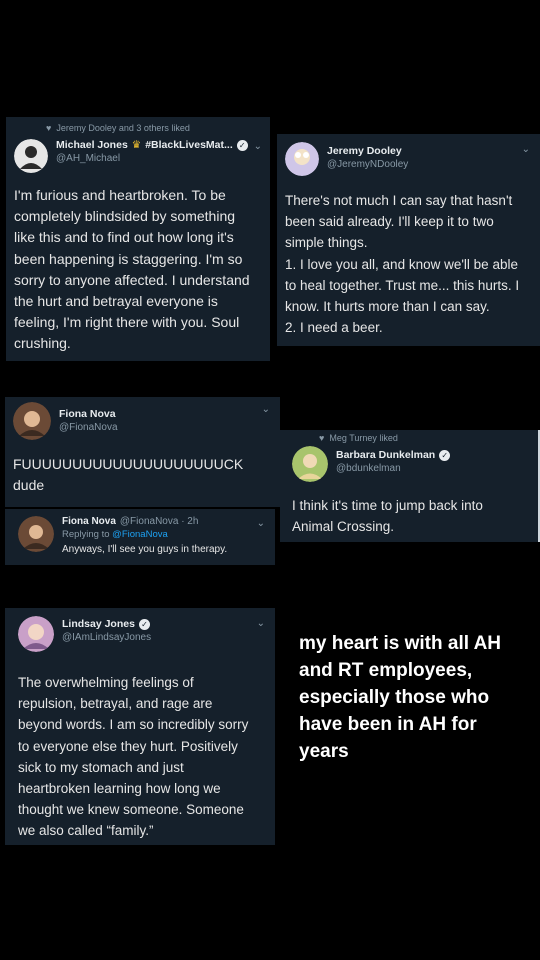 The image size is (540, 960). What do you see at coordinates (133, 725) in the screenshot?
I see `tweet-line: beyond words. I am so incredibly sorry` at bounding box center [133, 725].